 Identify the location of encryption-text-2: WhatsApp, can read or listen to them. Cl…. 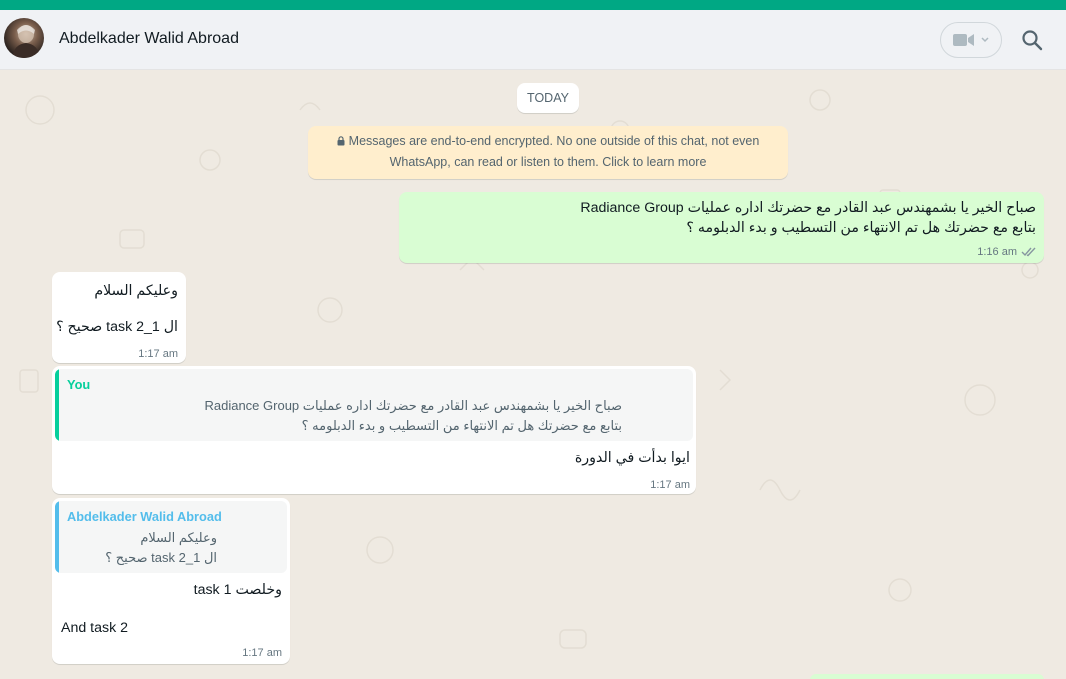
(548, 162).